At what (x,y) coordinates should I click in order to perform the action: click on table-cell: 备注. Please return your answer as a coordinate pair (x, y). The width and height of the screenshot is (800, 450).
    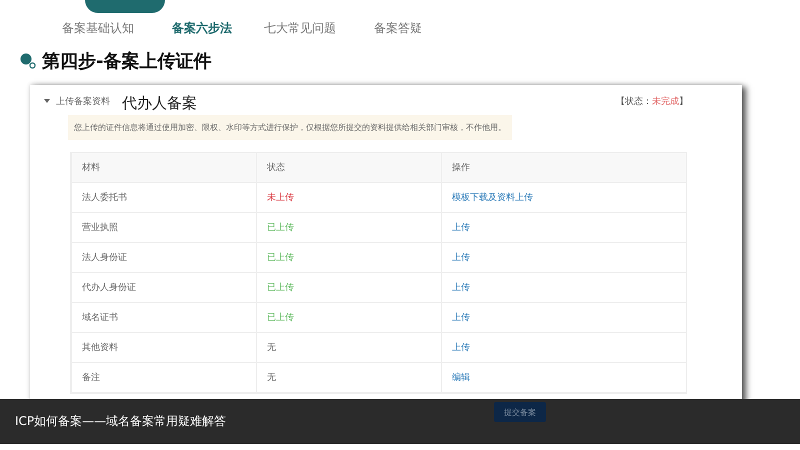
    Looking at the image, I should click on (163, 378).